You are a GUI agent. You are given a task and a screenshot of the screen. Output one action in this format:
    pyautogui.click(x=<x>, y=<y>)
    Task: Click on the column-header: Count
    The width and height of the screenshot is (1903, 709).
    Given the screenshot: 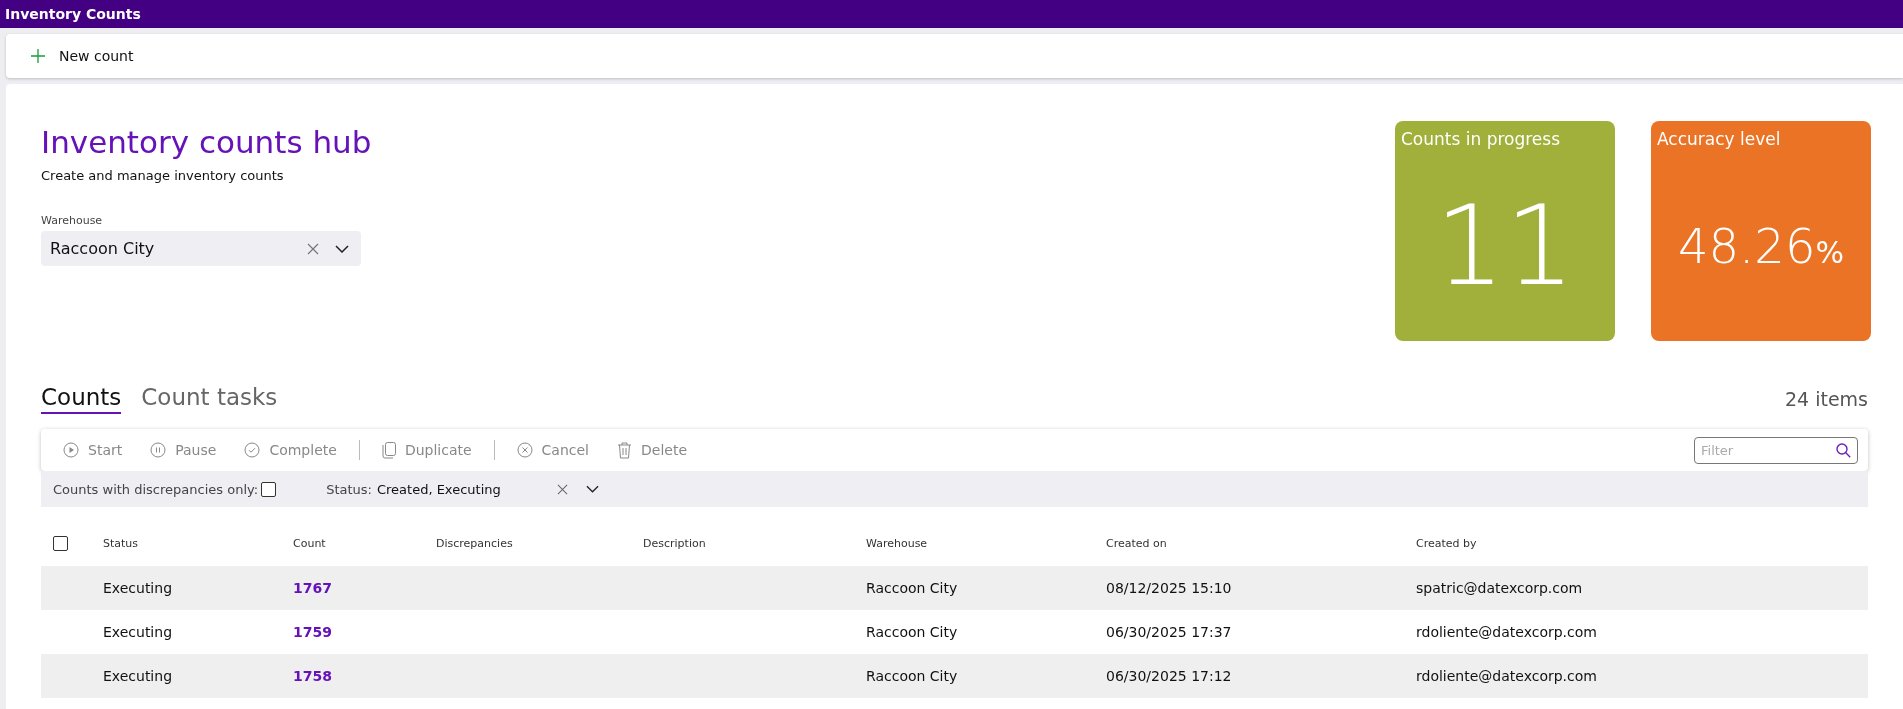 What is the action you would take?
    pyautogui.click(x=309, y=543)
    